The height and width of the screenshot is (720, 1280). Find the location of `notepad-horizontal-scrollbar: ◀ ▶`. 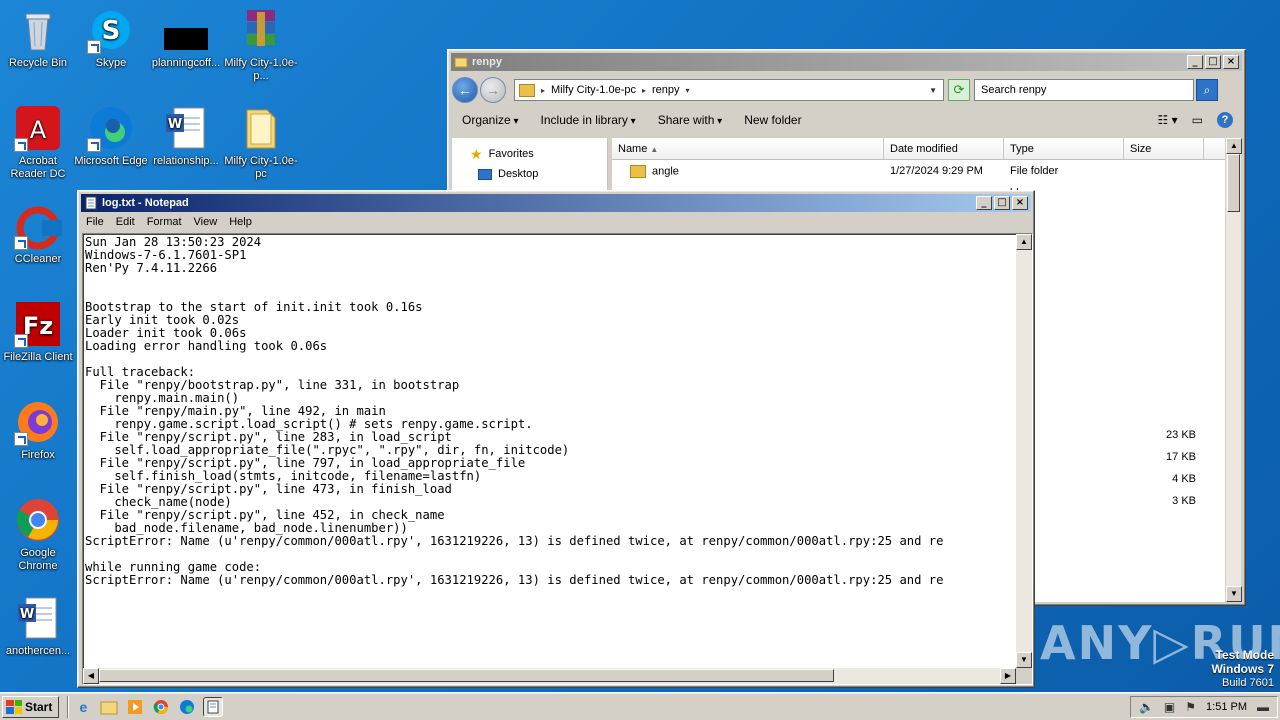

notepad-horizontal-scrollbar: ◀ ▶ is located at coordinates (549, 676).